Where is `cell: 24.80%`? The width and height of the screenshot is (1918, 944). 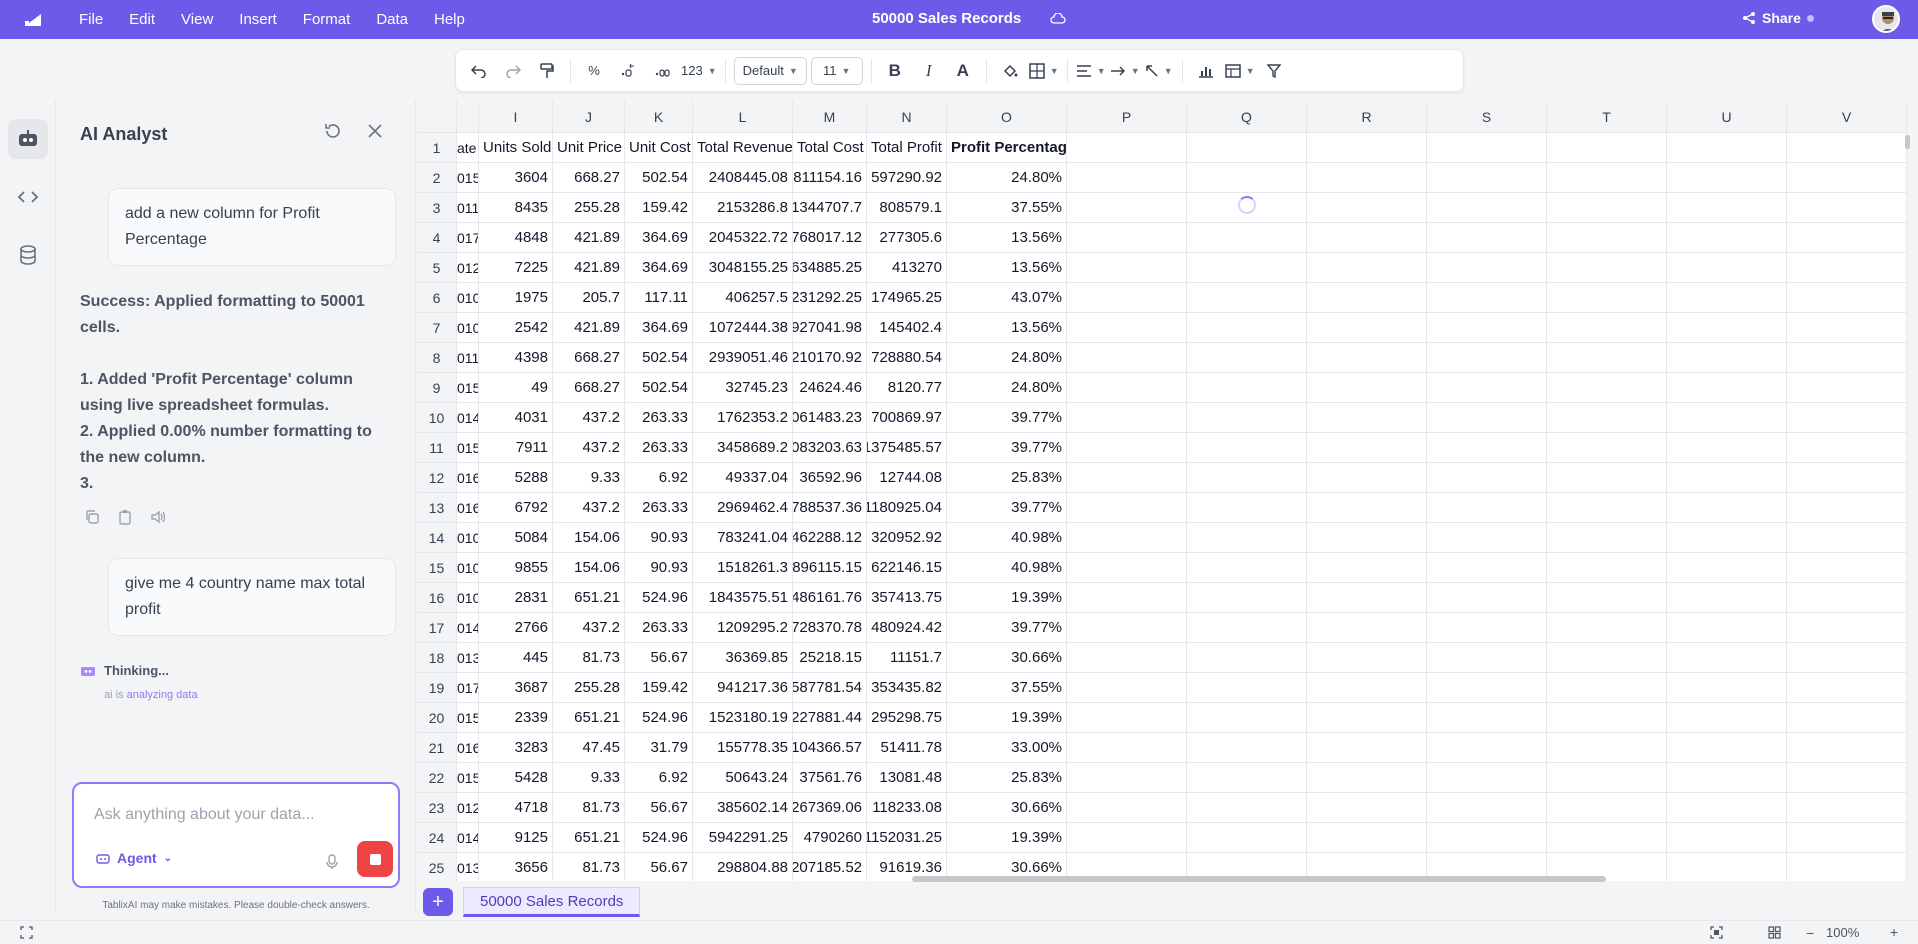
cell: 24.80% is located at coordinates (1007, 358).